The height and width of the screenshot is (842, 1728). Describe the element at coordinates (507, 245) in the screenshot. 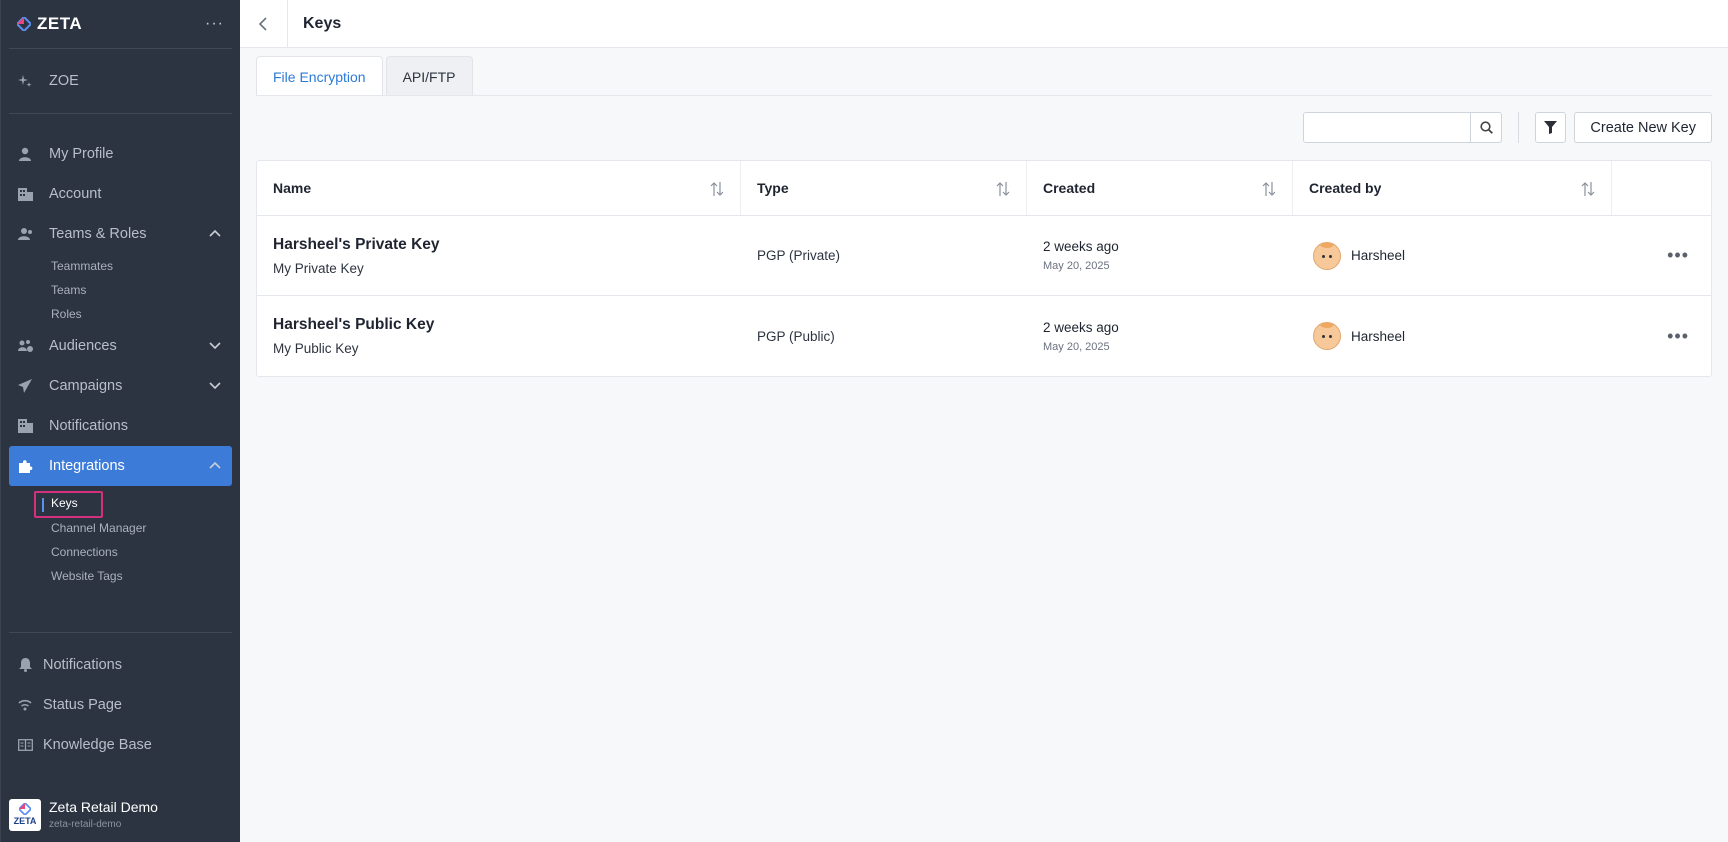

I see `key-name: Harsheel's Private Key` at that location.